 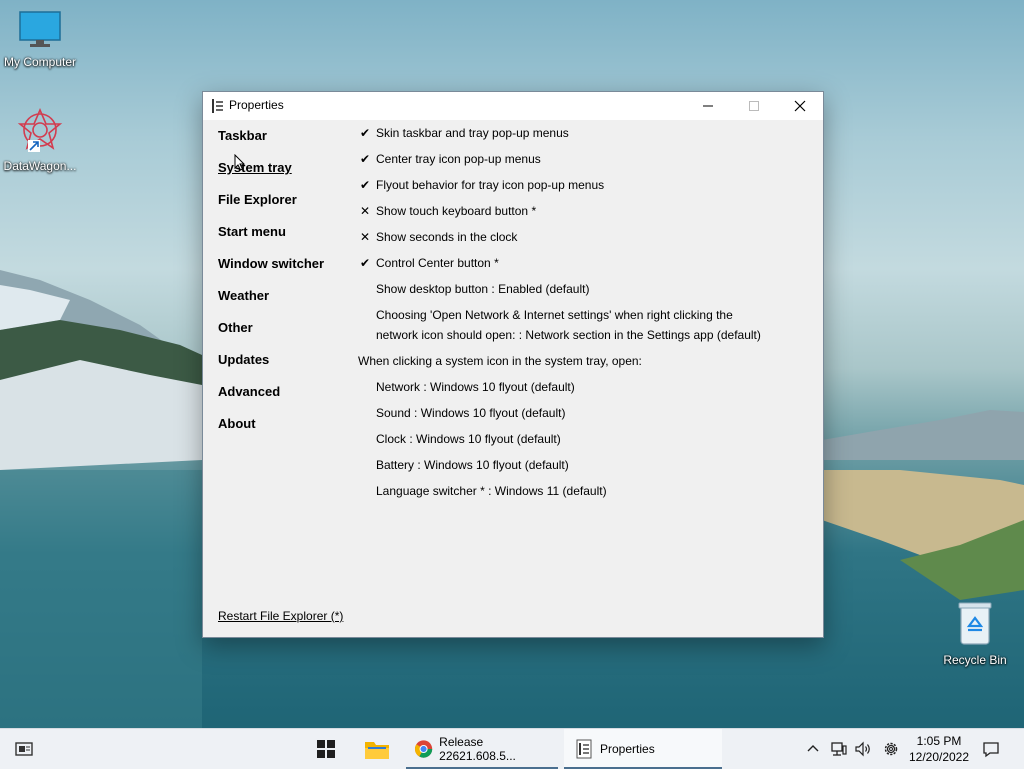 I want to click on notifications-button, so click(x=991, y=749).